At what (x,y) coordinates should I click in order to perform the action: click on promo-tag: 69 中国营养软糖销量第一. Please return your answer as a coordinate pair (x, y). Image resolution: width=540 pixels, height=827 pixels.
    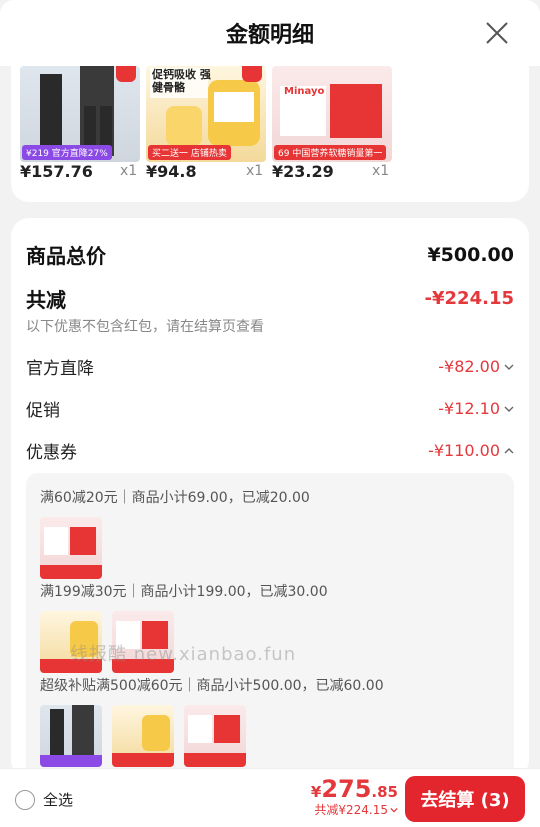
    Looking at the image, I should click on (330, 152).